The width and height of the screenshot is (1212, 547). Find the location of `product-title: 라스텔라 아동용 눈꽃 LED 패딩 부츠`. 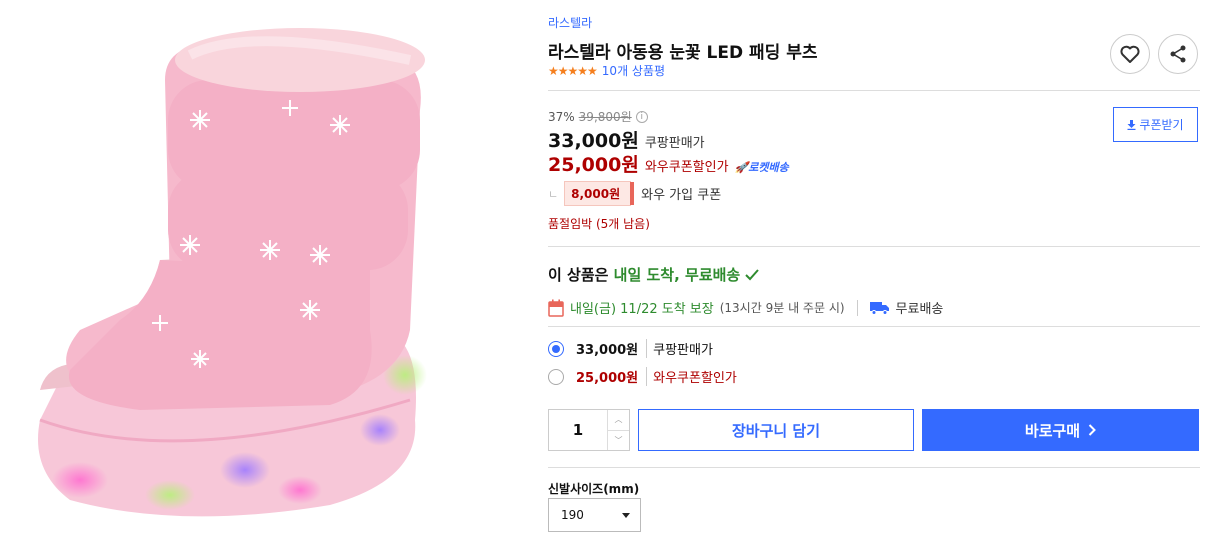

product-title: 라스텔라 아동용 눈꽃 LED 패딩 부츠 is located at coordinates (683, 53).